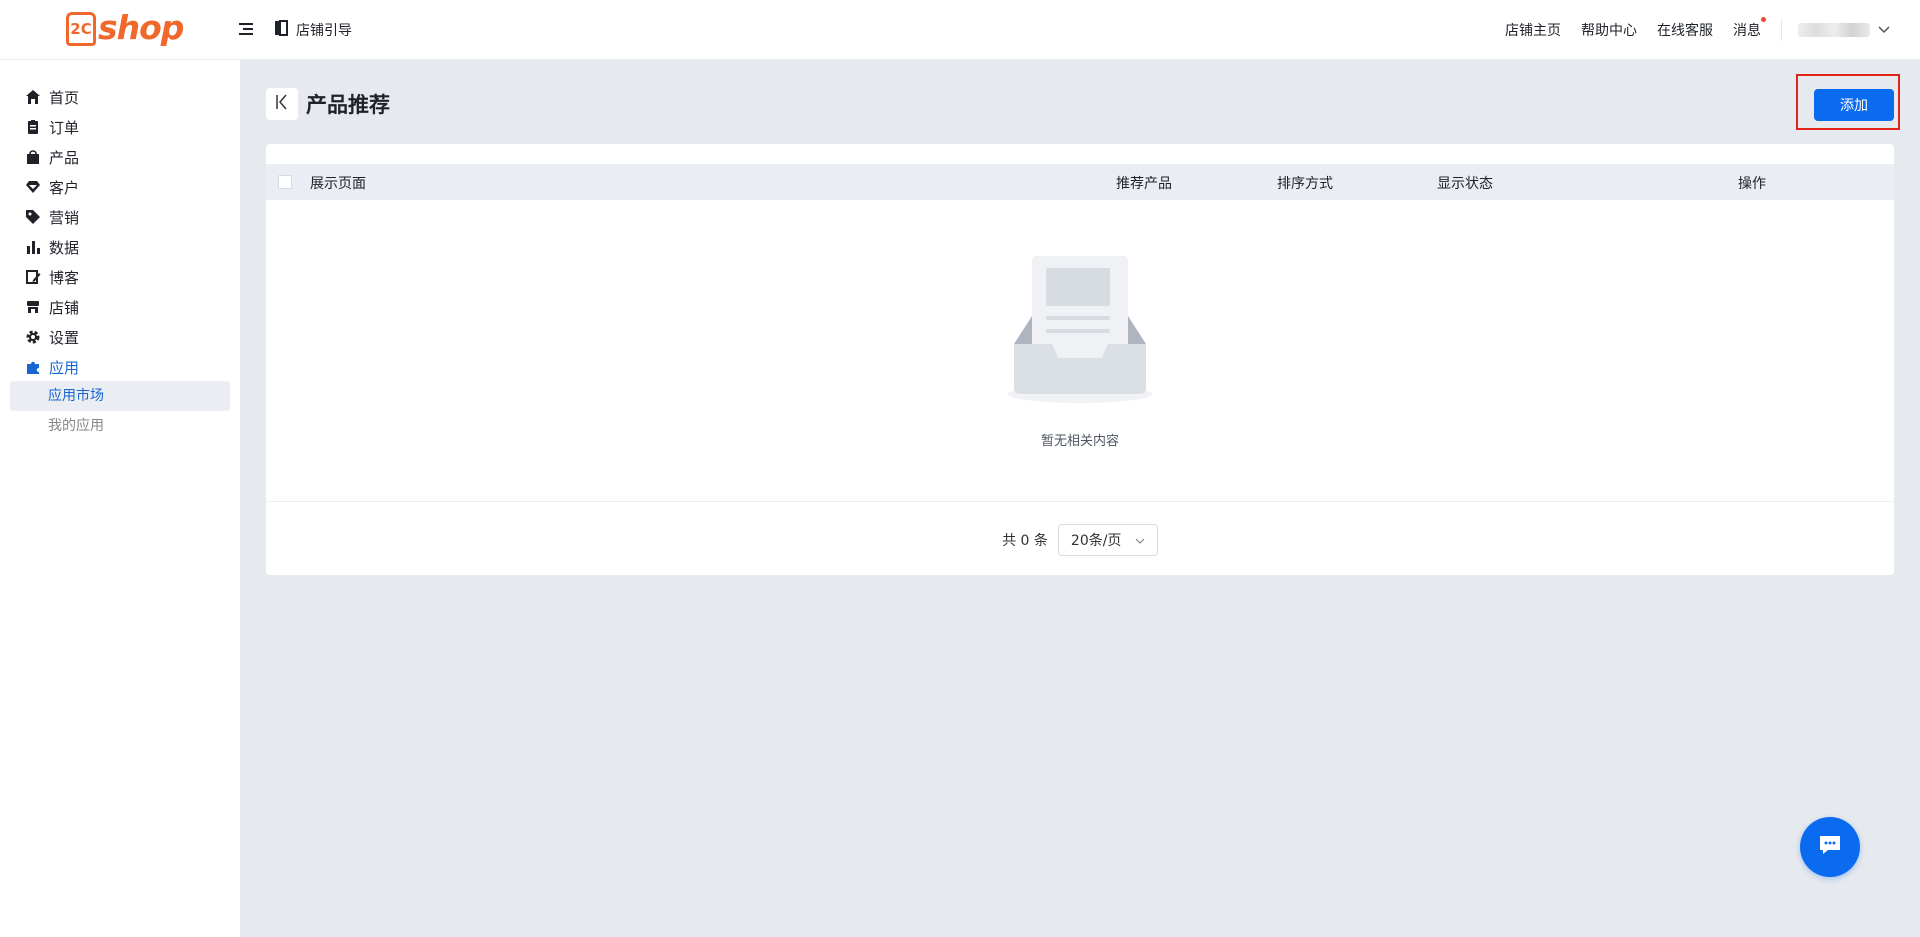 This screenshot has height=937, width=1920. Describe the element at coordinates (348, 105) in the screenshot. I see `page-title: 产品推荐` at that location.